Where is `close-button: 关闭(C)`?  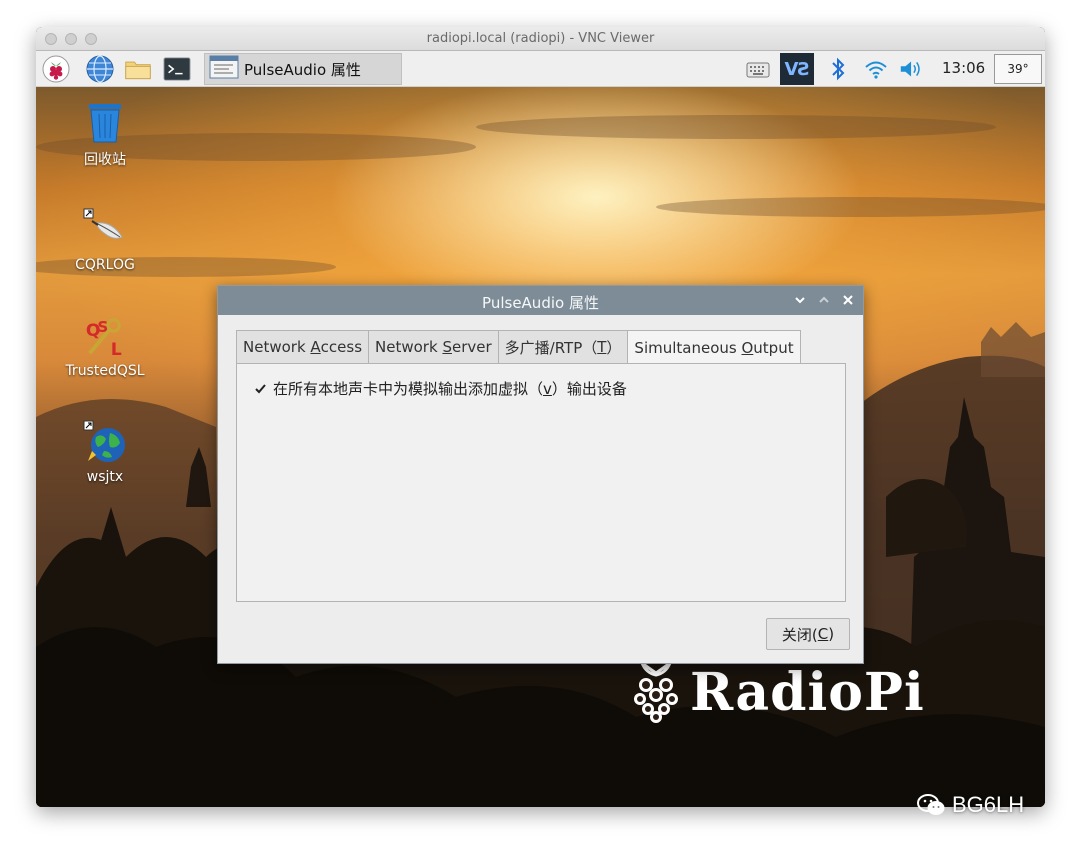 close-button: 关闭(C) is located at coordinates (808, 634).